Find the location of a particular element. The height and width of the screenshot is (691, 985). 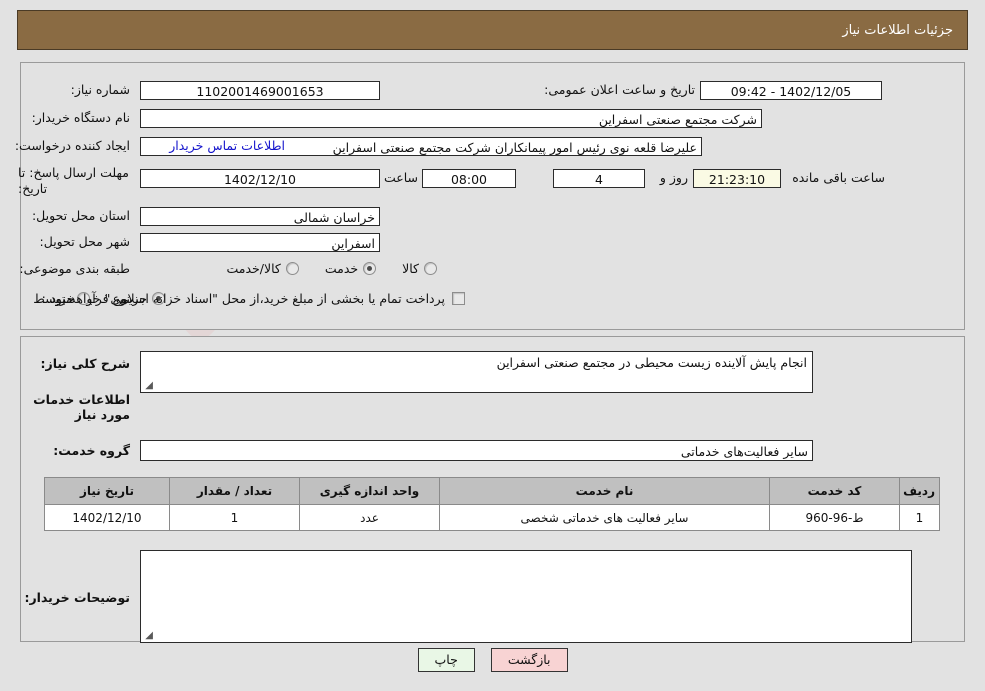

deadline-date-field: 1402/12/10 is located at coordinates (260, 178).